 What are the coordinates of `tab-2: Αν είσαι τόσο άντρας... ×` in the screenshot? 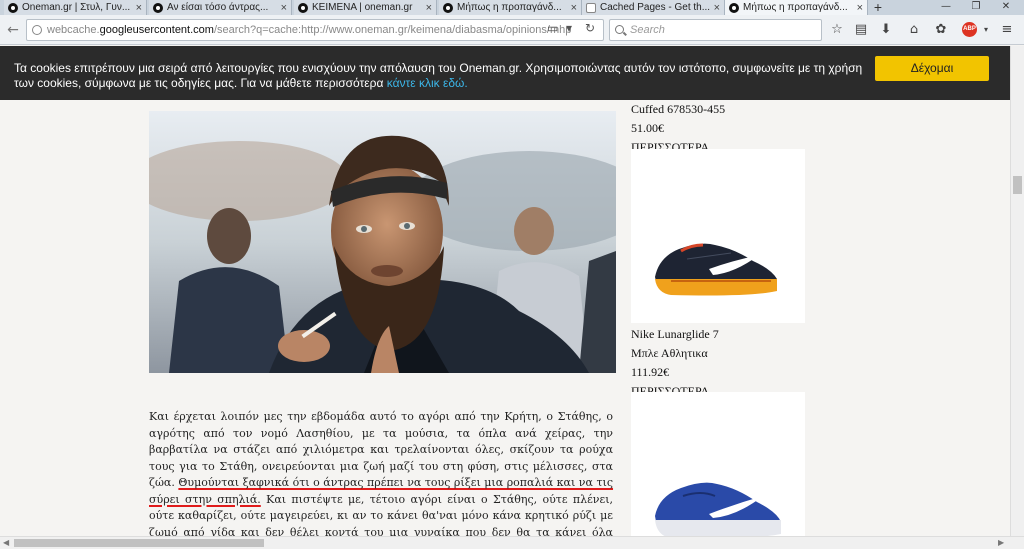 It's located at (220, 7).